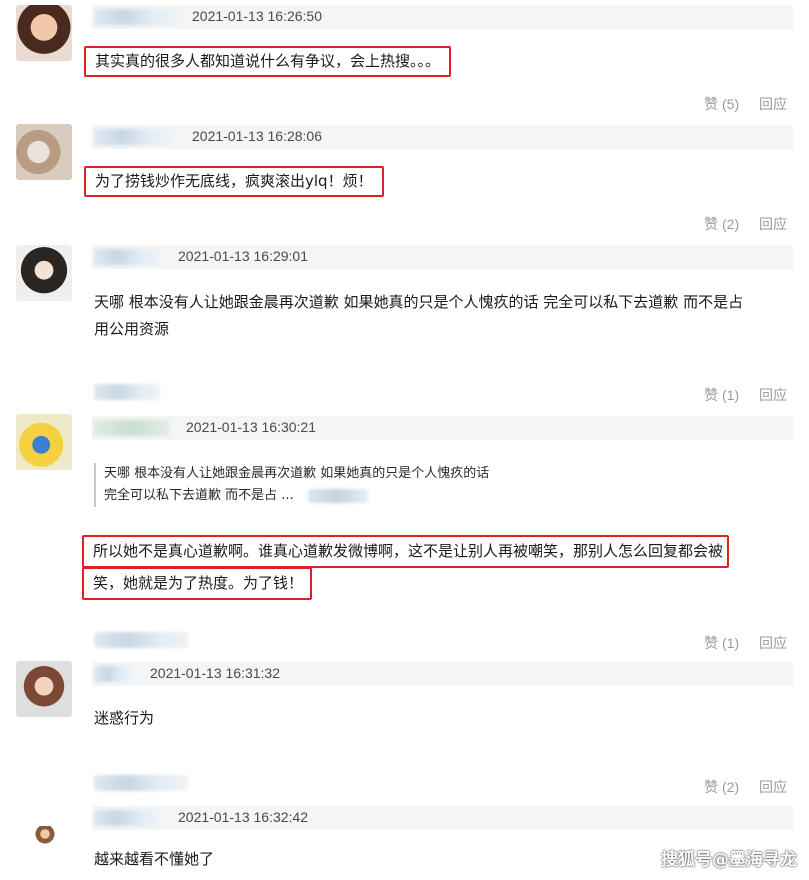  I want to click on highlight-box: 为了捞钱炒作无底线，疯爽滚出ylq！烦！, so click(234, 181).